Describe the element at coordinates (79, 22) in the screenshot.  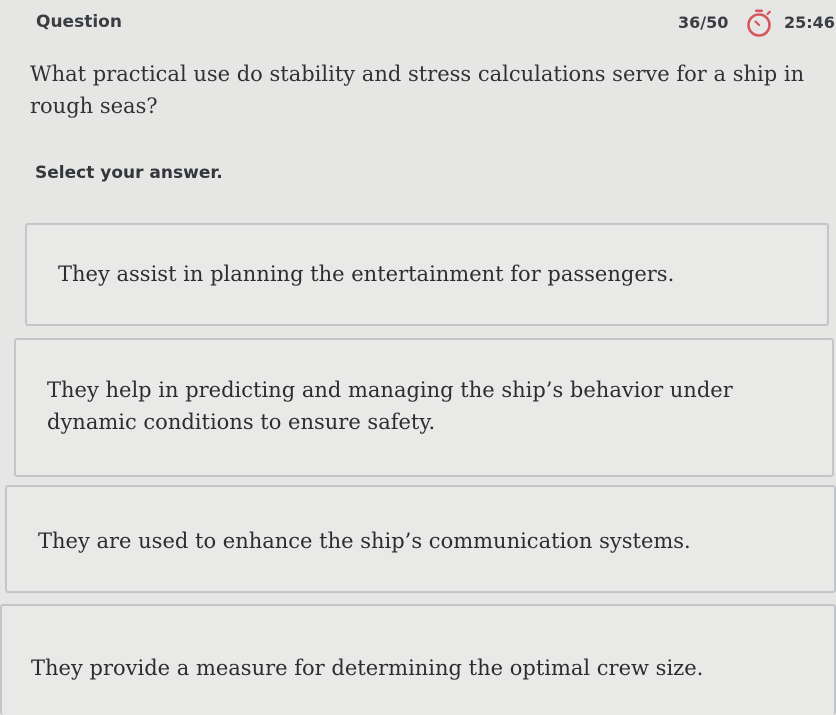
I see `question-label: Question` at that location.